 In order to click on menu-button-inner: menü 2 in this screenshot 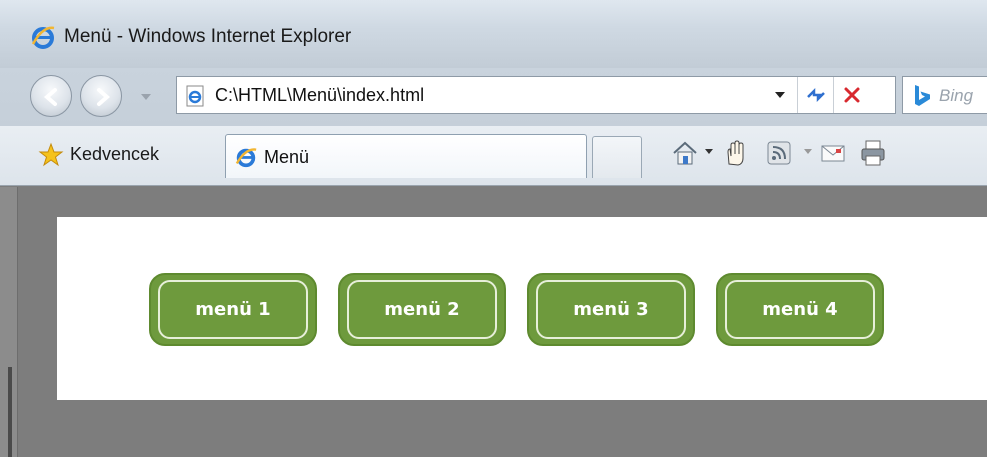, I will do `click(422, 309)`.